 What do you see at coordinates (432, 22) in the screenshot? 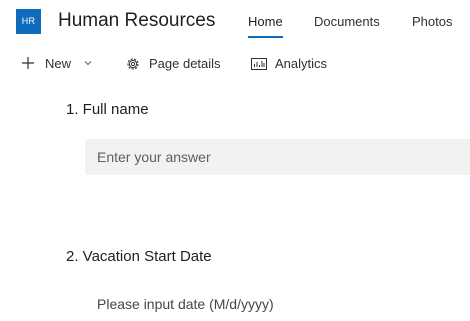
I see `nav-item-photos: Photos` at bounding box center [432, 22].